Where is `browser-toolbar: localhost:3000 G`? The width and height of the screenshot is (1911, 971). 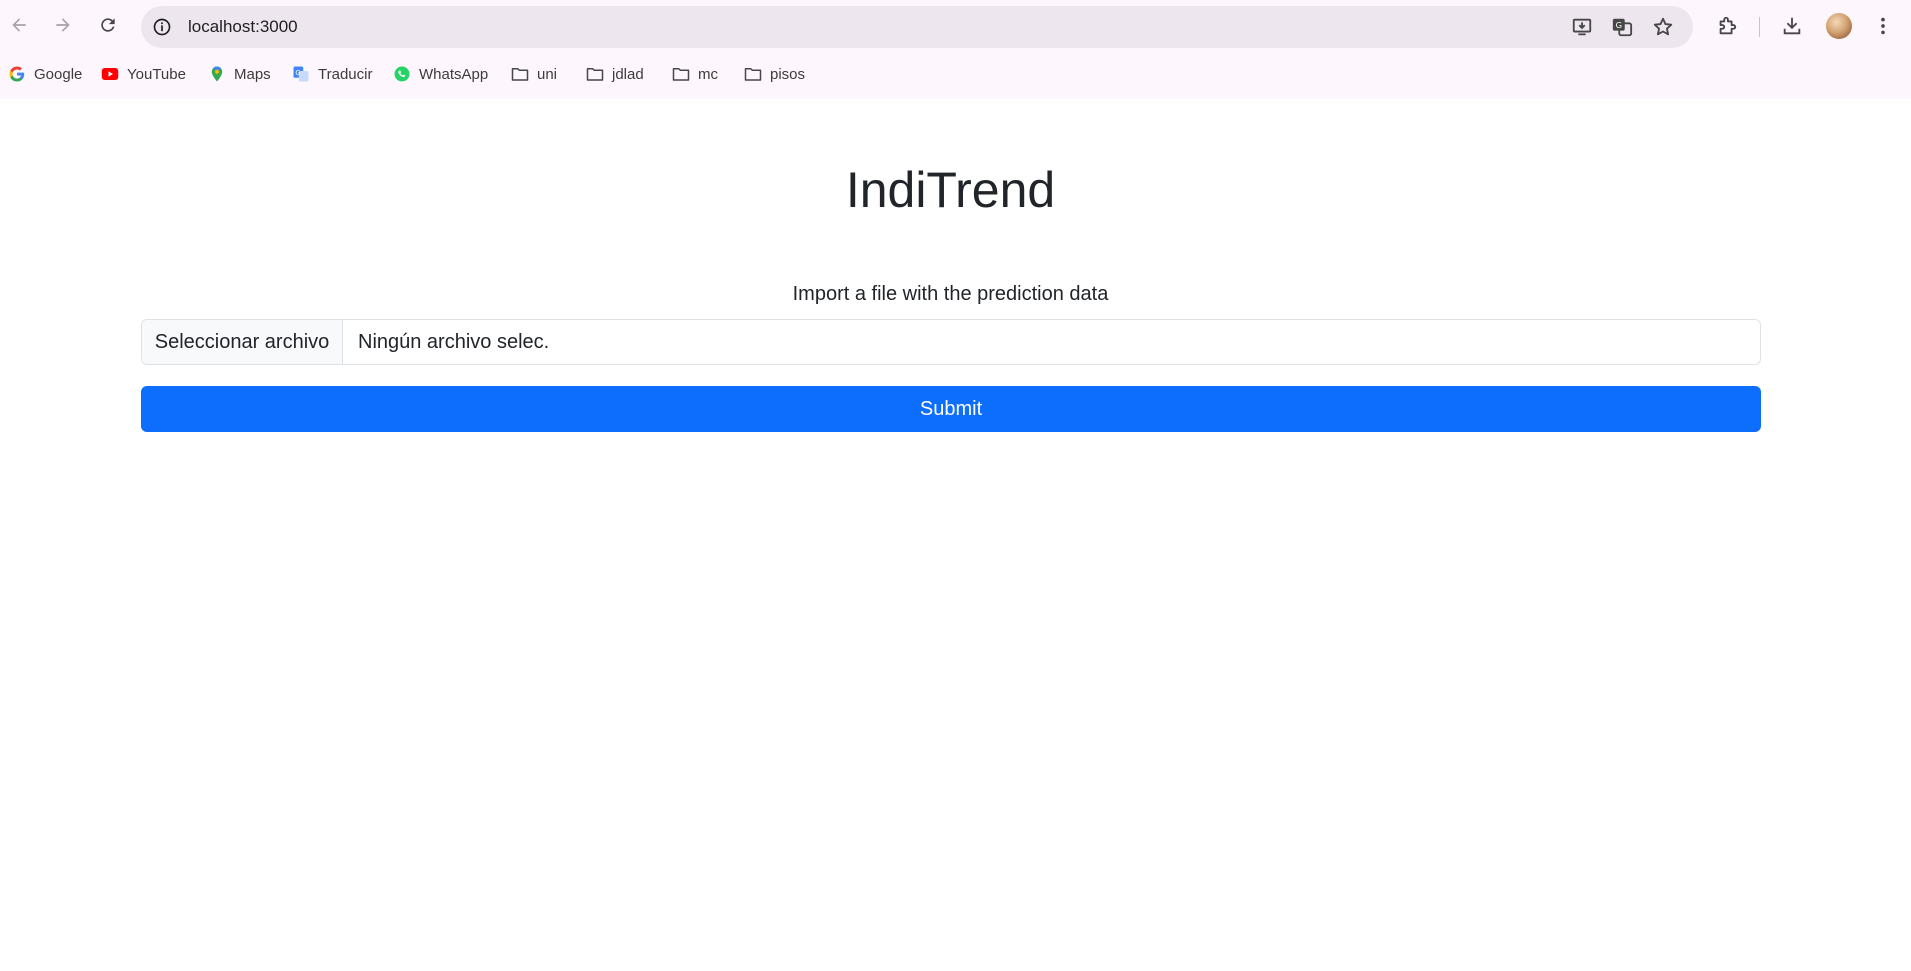 browser-toolbar: localhost:3000 G is located at coordinates (955, 27).